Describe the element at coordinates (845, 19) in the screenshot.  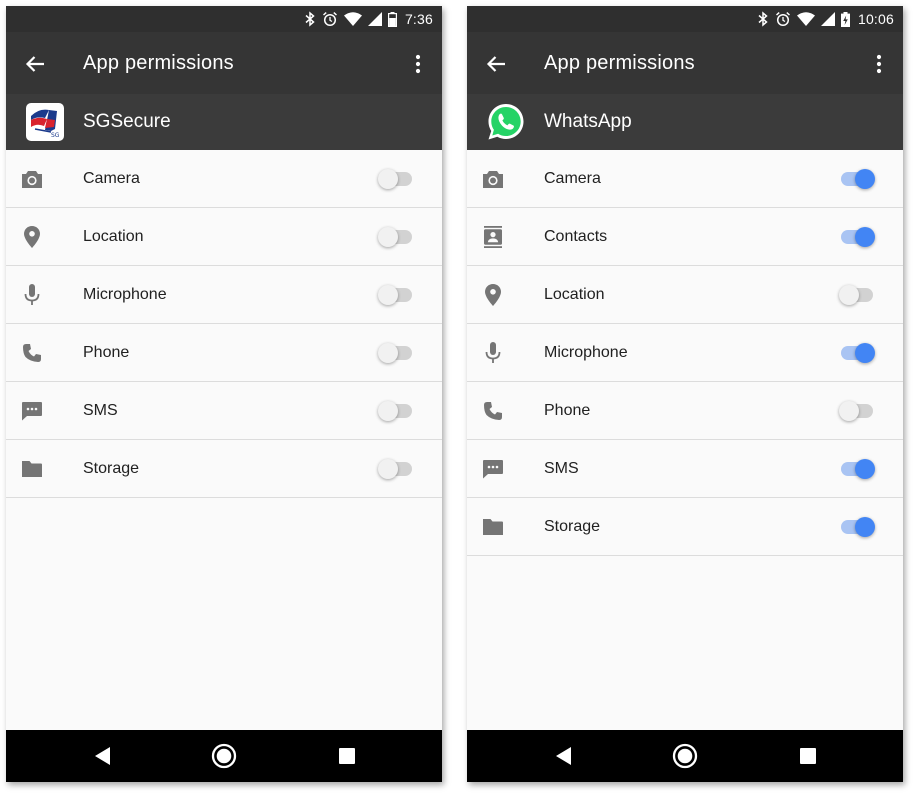
I see `battery-charging-icon` at that location.